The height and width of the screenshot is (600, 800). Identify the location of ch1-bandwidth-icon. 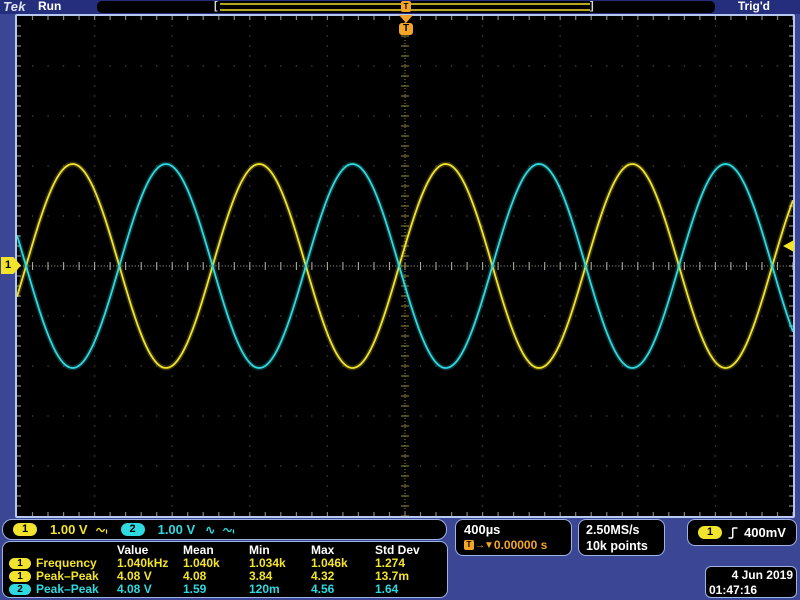
(101, 530).